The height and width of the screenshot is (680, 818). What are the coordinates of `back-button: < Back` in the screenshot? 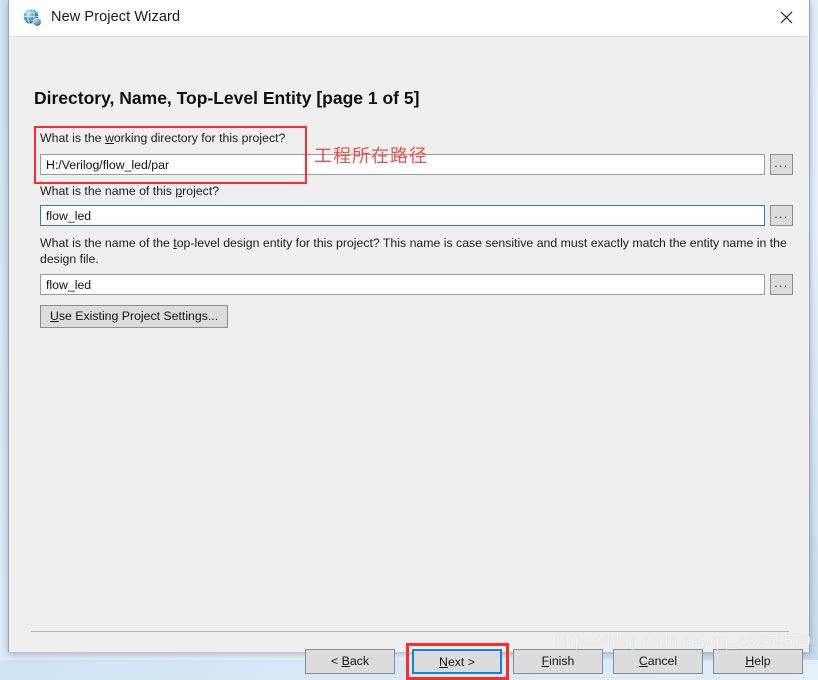 It's located at (350, 661).